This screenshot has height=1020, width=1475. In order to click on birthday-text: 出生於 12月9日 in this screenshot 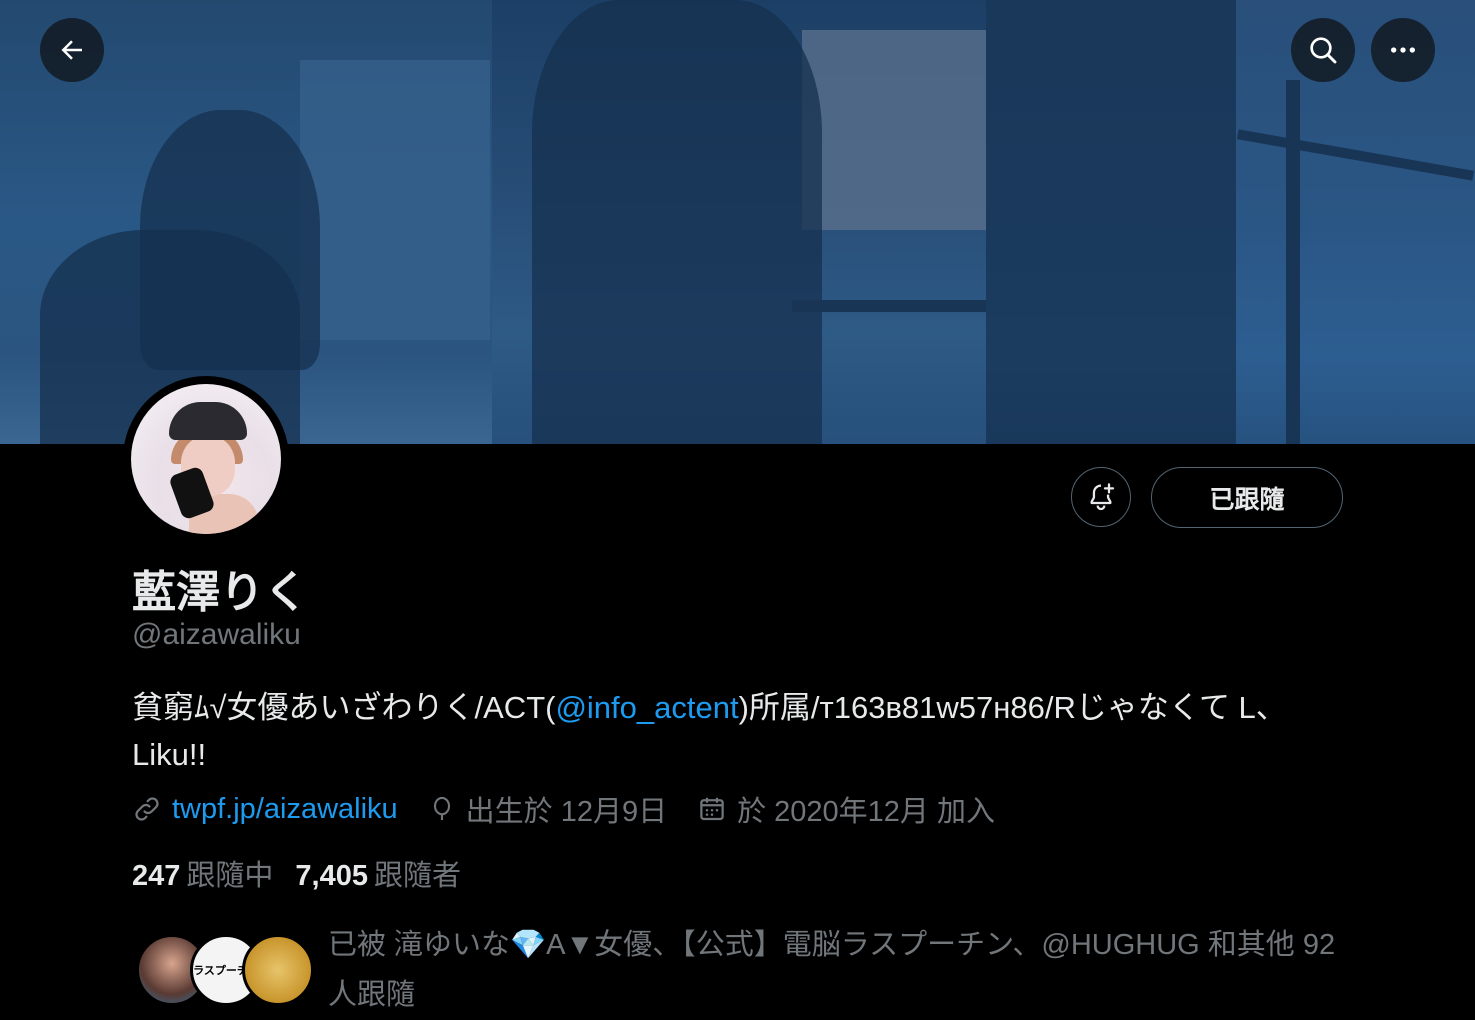, I will do `click(566, 812)`.